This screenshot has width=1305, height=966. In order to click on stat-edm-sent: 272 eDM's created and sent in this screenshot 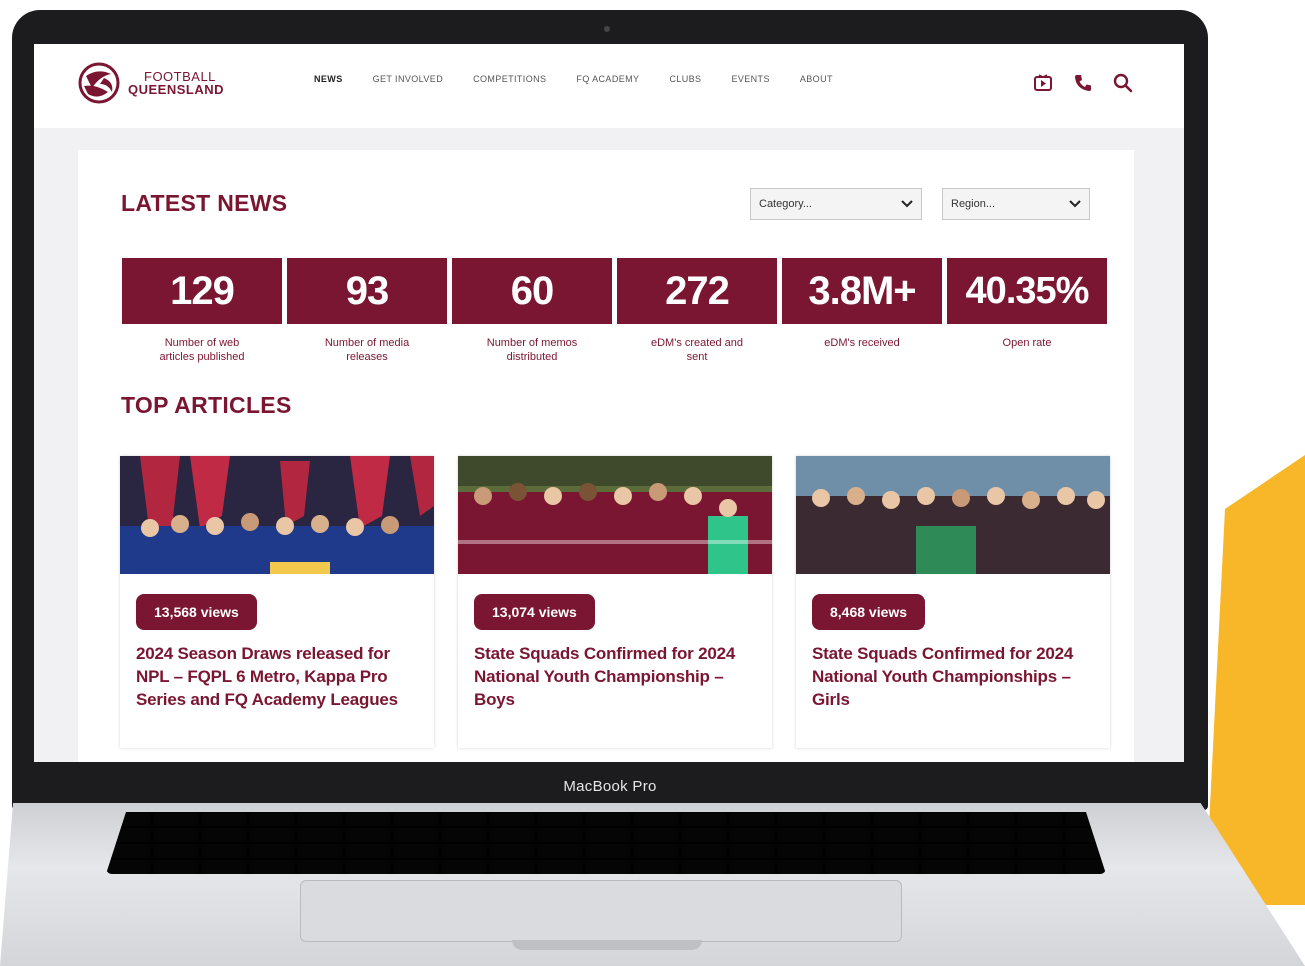, I will do `click(697, 311)`.